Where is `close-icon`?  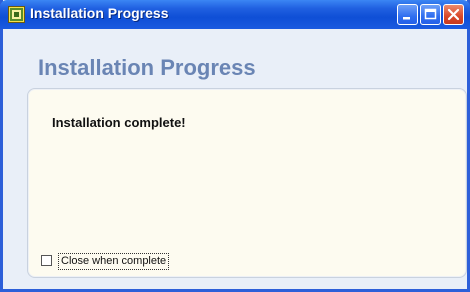 close-icon is located at coordinates (453, 14).